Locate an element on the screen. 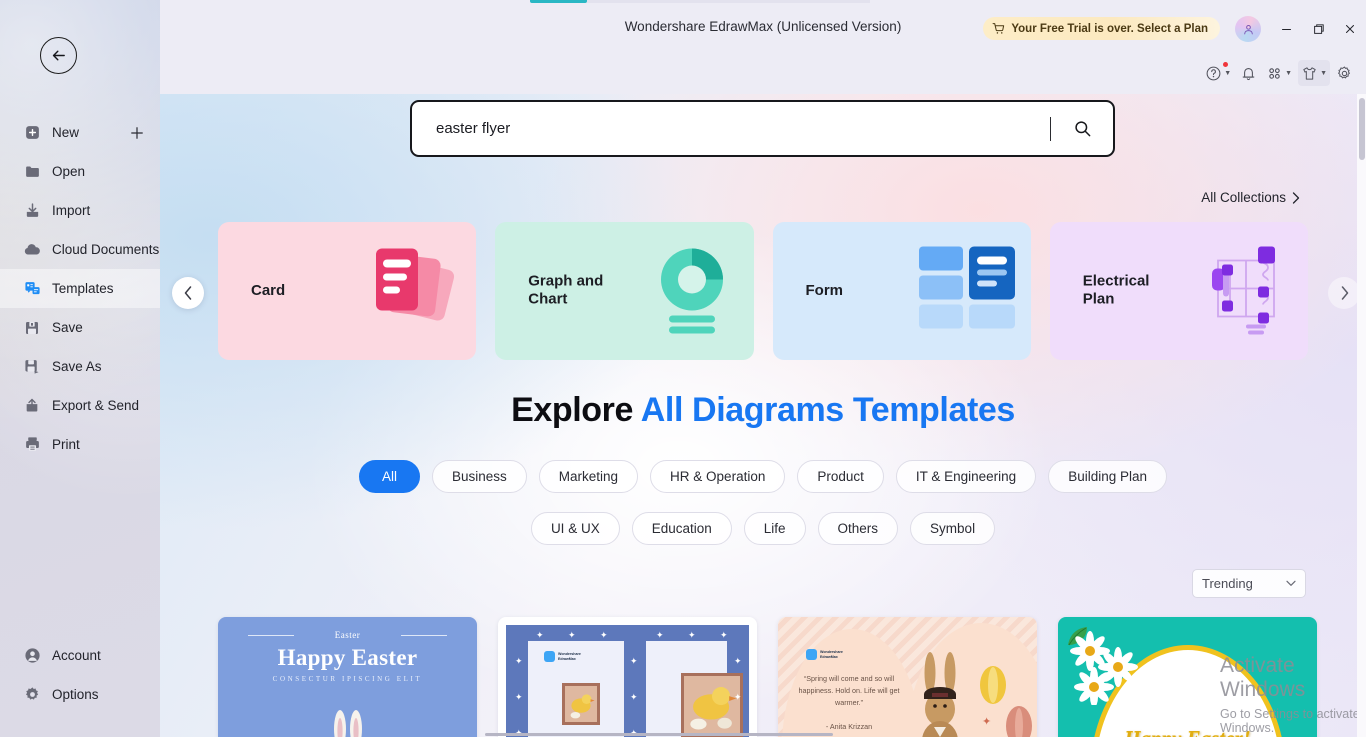 This screenshot has height=737, width=1366. apps-grid-button: ▼ is located at coordinates (1279, 73).